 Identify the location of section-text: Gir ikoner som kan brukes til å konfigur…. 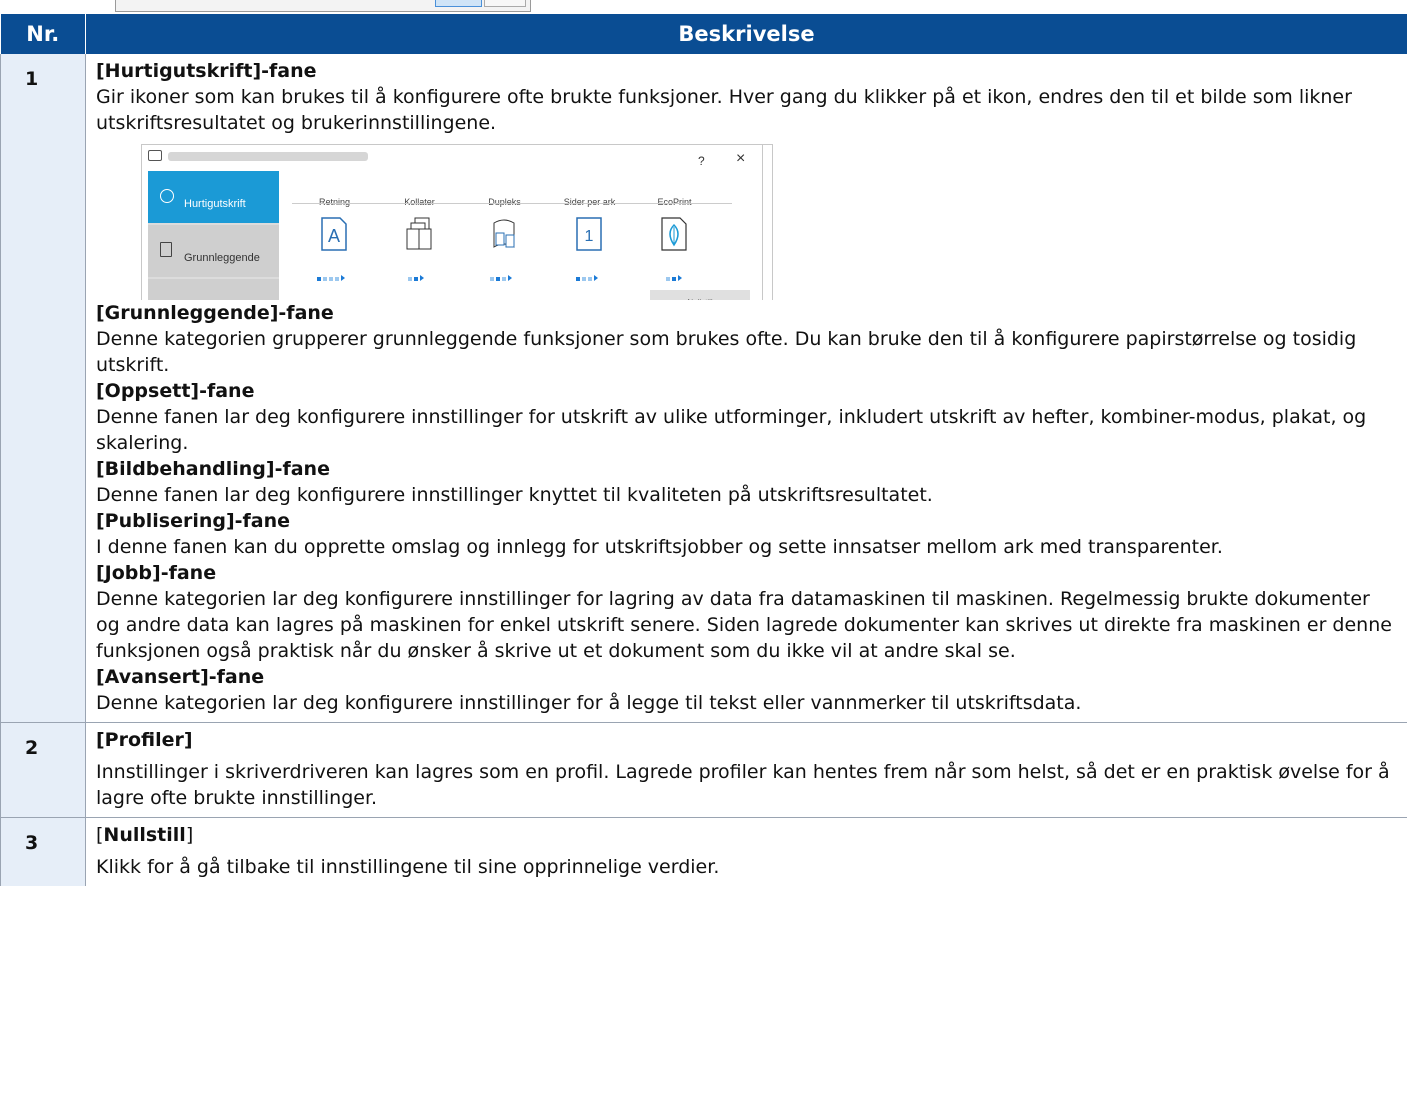
(724, 110).